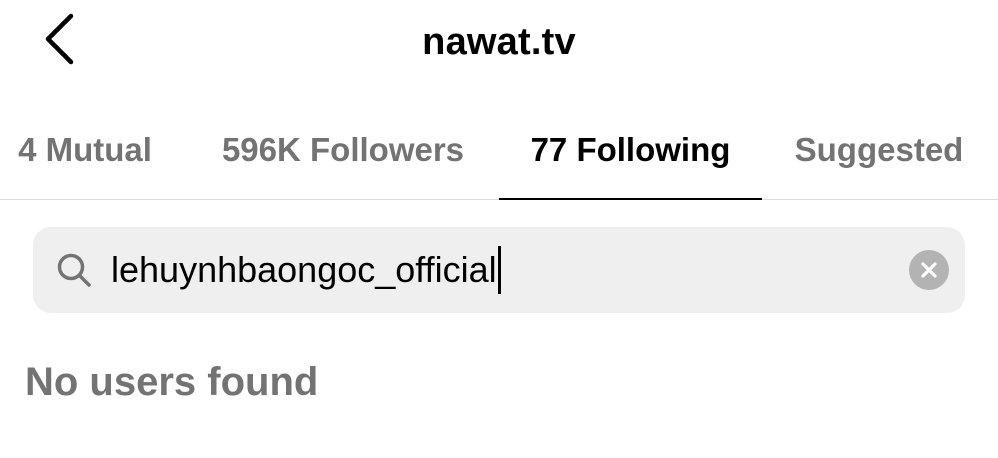  I want to click on active-tab-indicator, so click(630, 199).